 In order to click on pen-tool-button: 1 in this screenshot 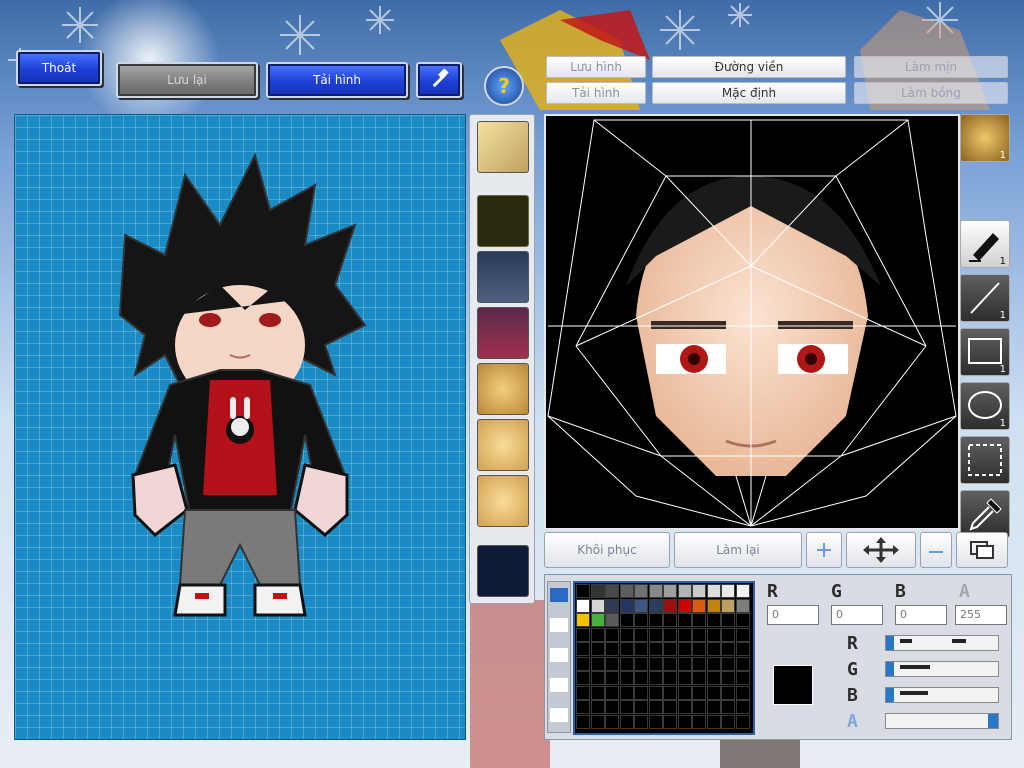, I will do `click(985, 244)`.